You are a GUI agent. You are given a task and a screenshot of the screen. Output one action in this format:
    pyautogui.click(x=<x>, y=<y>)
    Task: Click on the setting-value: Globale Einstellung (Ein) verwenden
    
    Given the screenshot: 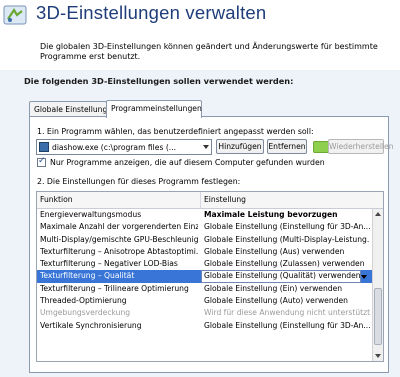 What is the action you would take?
    pyautogui.click(x=273, y=288)
    